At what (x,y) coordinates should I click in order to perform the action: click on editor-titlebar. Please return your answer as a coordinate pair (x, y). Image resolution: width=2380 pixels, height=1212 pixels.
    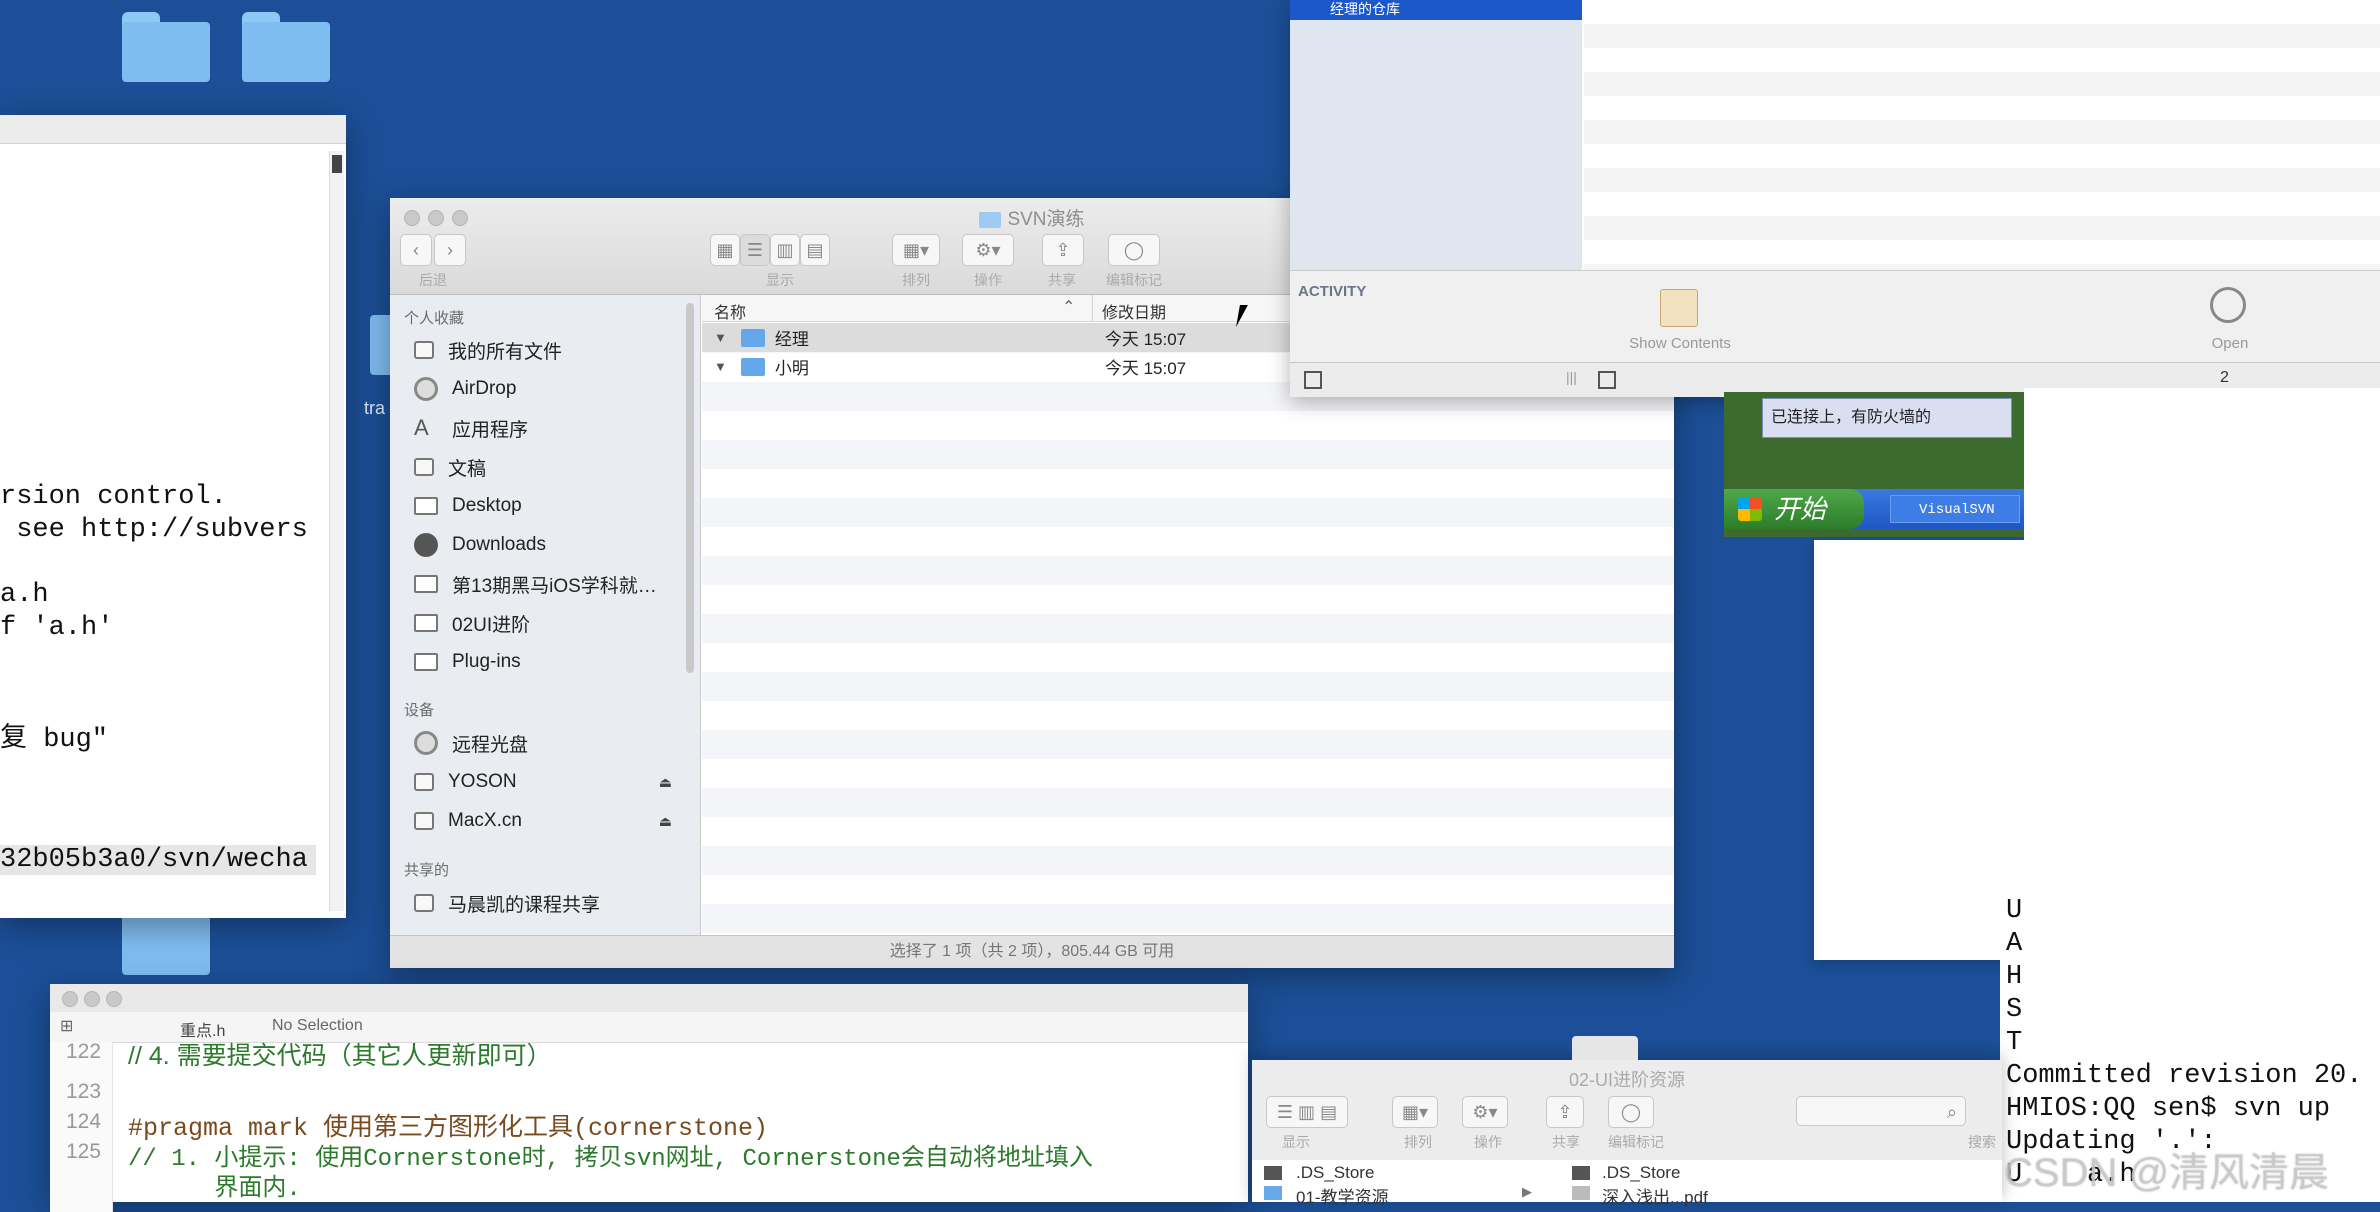
    Looking at the image, I should click on (649, 998).